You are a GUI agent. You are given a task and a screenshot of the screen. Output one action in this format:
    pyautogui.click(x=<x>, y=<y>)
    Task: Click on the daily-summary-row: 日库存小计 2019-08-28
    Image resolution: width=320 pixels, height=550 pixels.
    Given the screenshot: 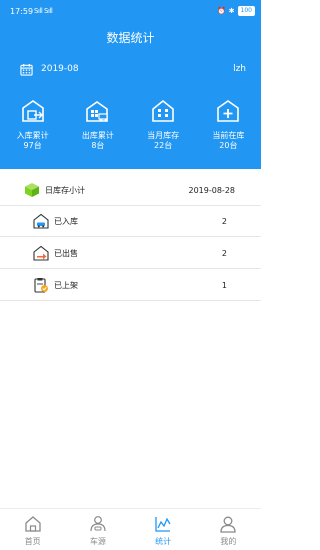 What is the action you would take?
    pyautogui.click(x=130, y=190)
    